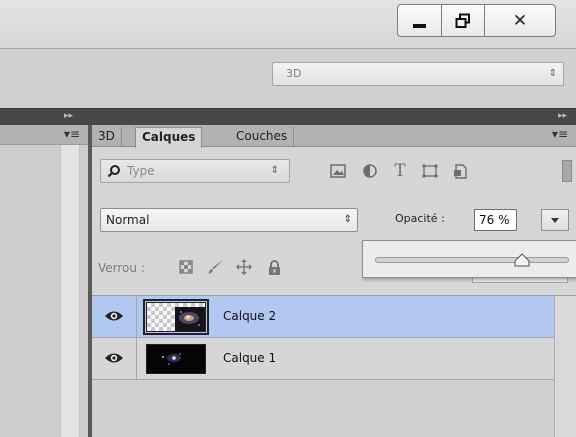 Image resolution: width=576 pixels, height=437 pixels. I want to click on lock-image-pixels-icon, so click(215, 267).